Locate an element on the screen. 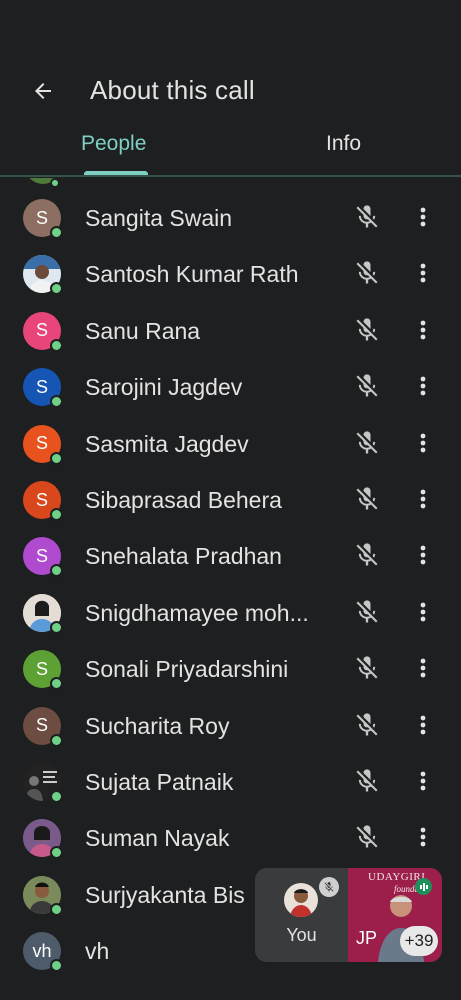  page-title: About this call is located at coordinates (172, 90).